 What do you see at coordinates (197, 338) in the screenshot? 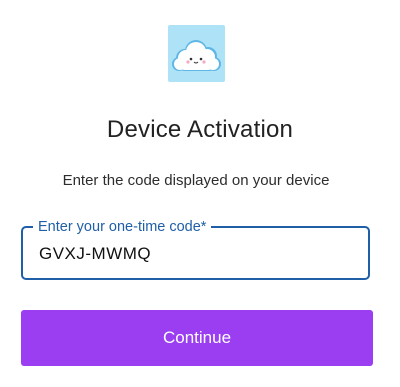
I see `continue-button: Continue` at bounding box center [197, 338].